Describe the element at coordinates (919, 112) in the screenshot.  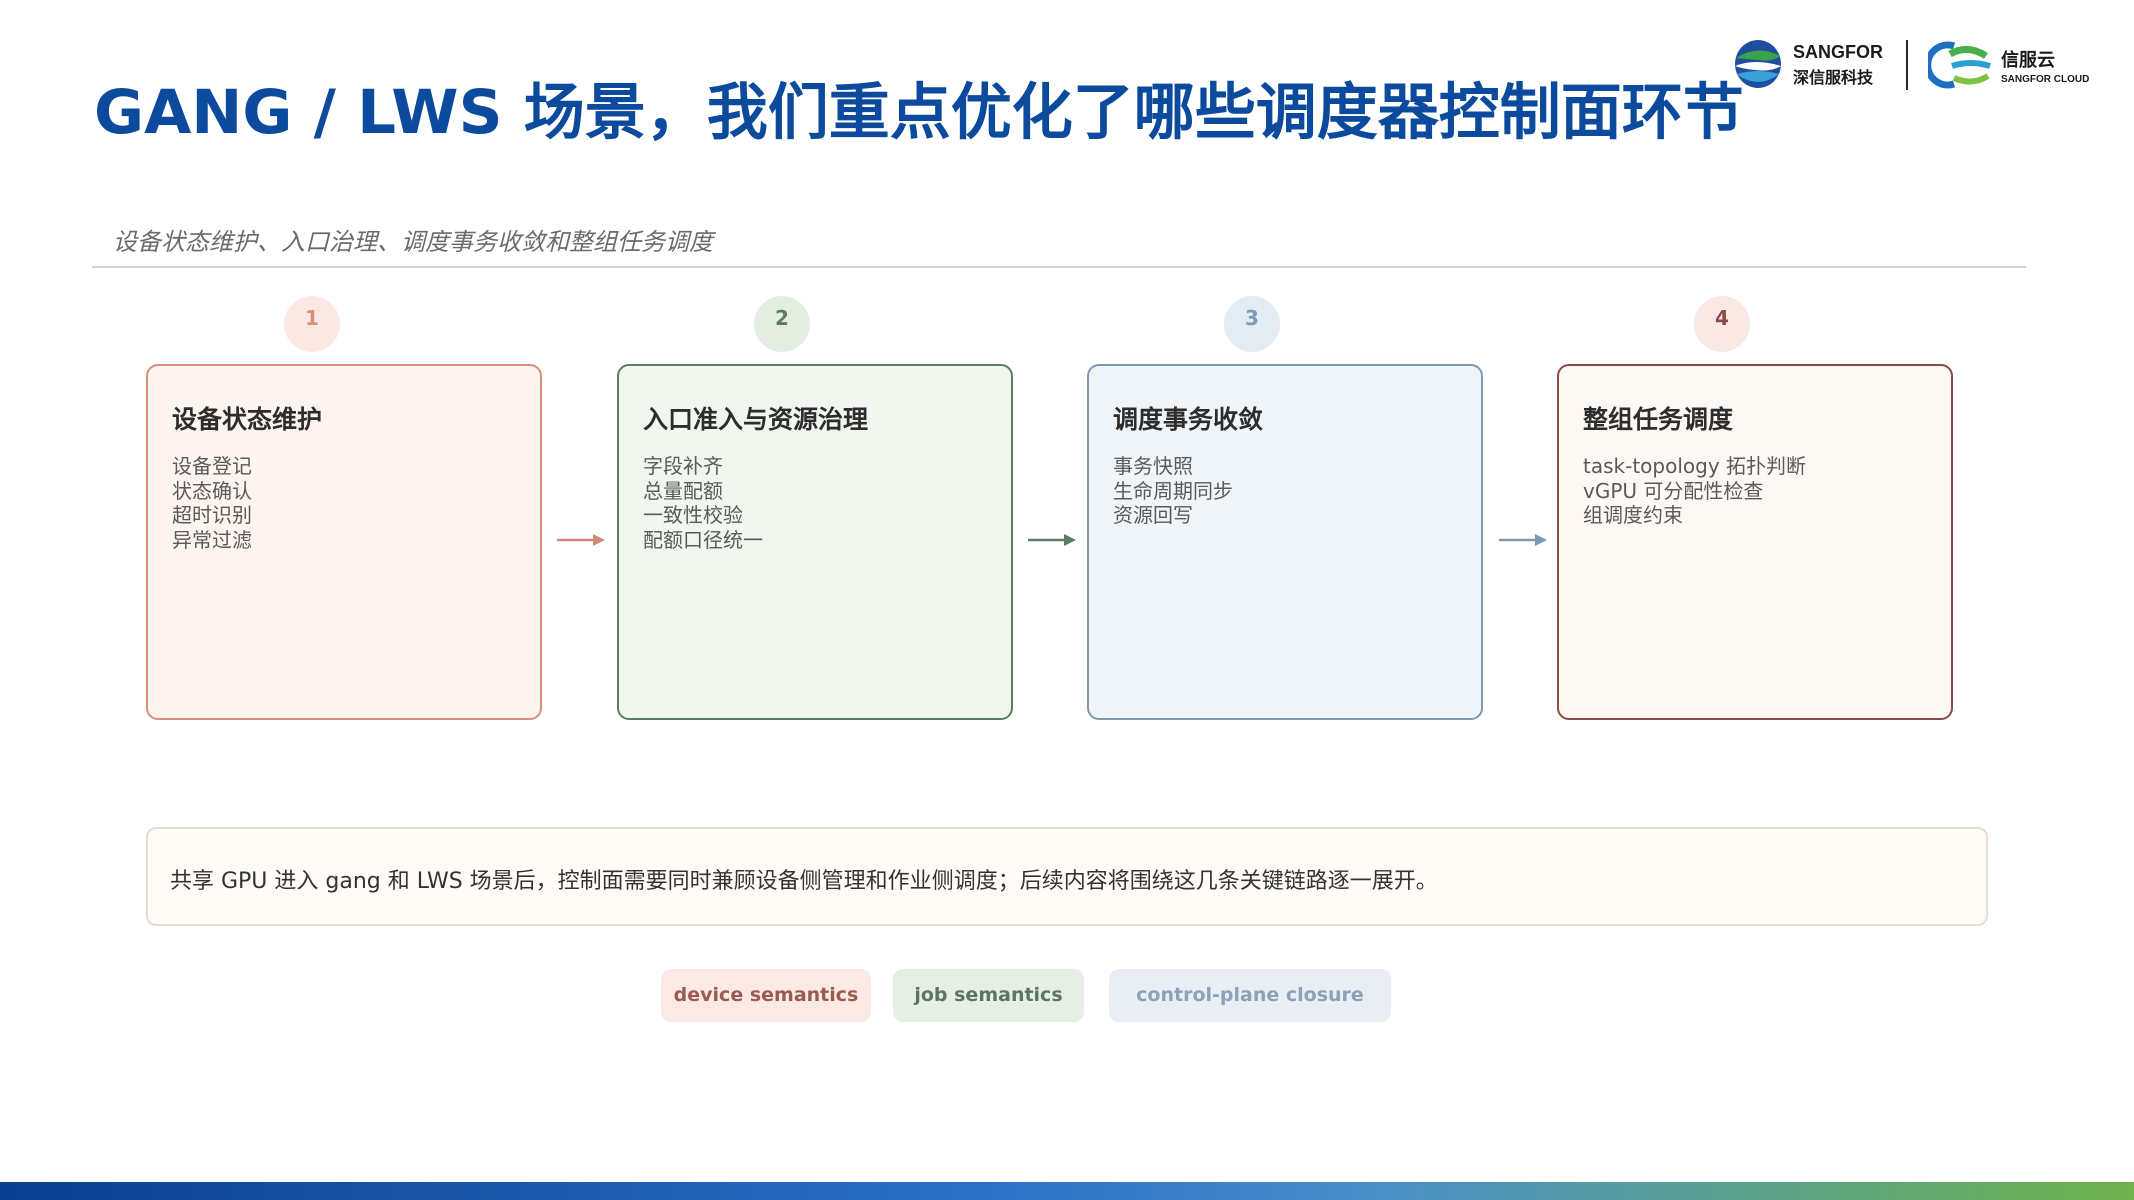
I see `page-title: GANG / LWS 场景，我们重点优化了哪些调度器控制面环节` at that location.